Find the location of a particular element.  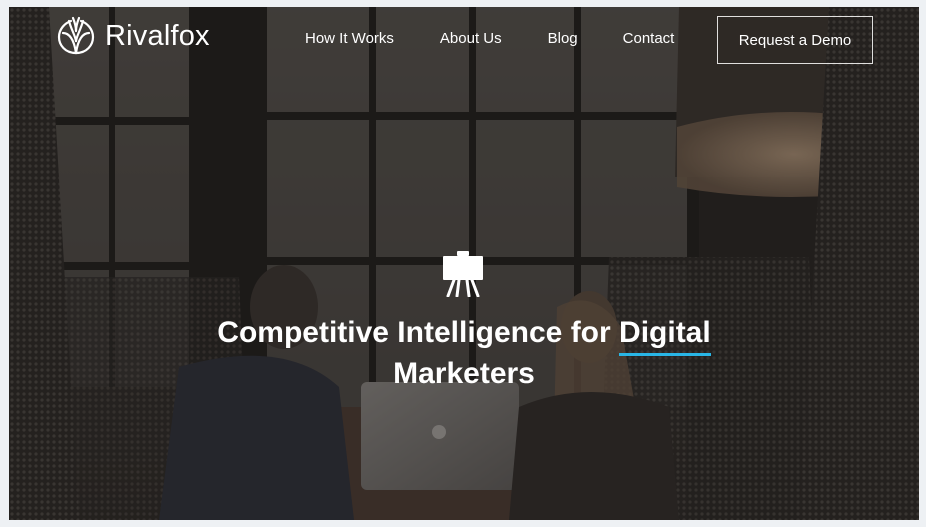

brand-logo: Rivalfox is located at coordinates (132, 36).